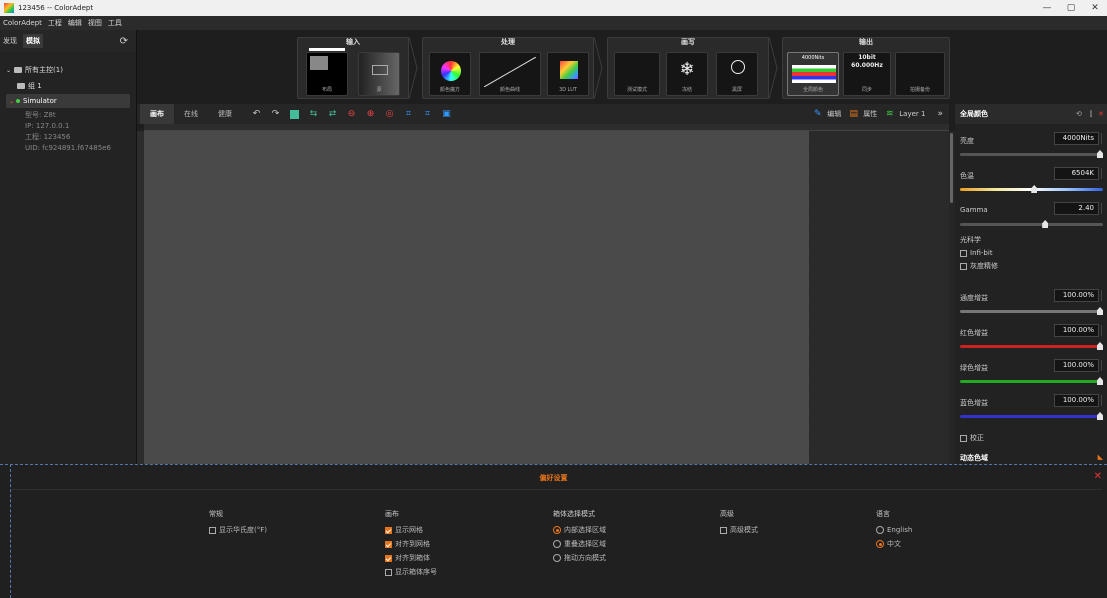 Image resolution: width=1107 pixels, height=598 pixels. What do you see at coordinates (1076, 330) in the screenshot?
I see `red-gain-input: 100.00%` at bounding box center [1076, 330].